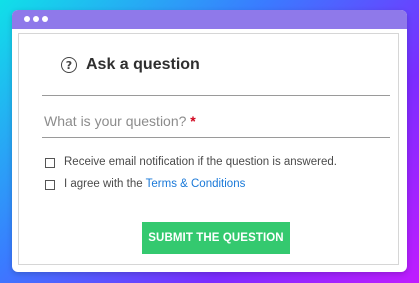 The height and width of the screenshot is (283, 419). I want to click on question-circle-icon: ?, so click(69, 65).